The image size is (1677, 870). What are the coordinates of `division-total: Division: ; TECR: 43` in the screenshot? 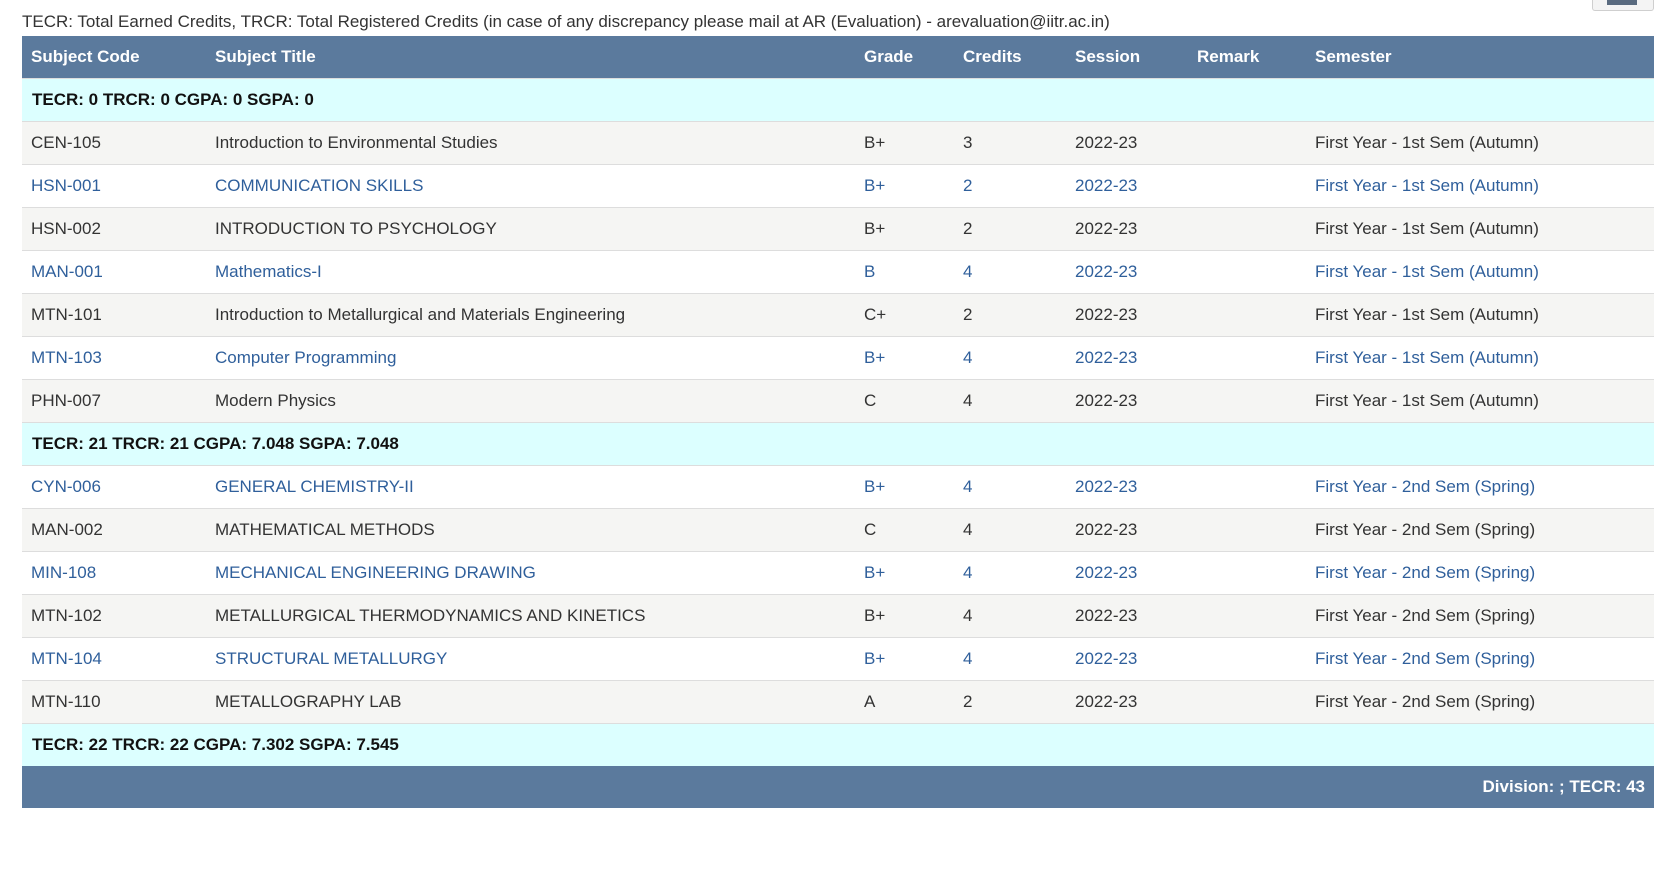 It's located at (1563, 786).